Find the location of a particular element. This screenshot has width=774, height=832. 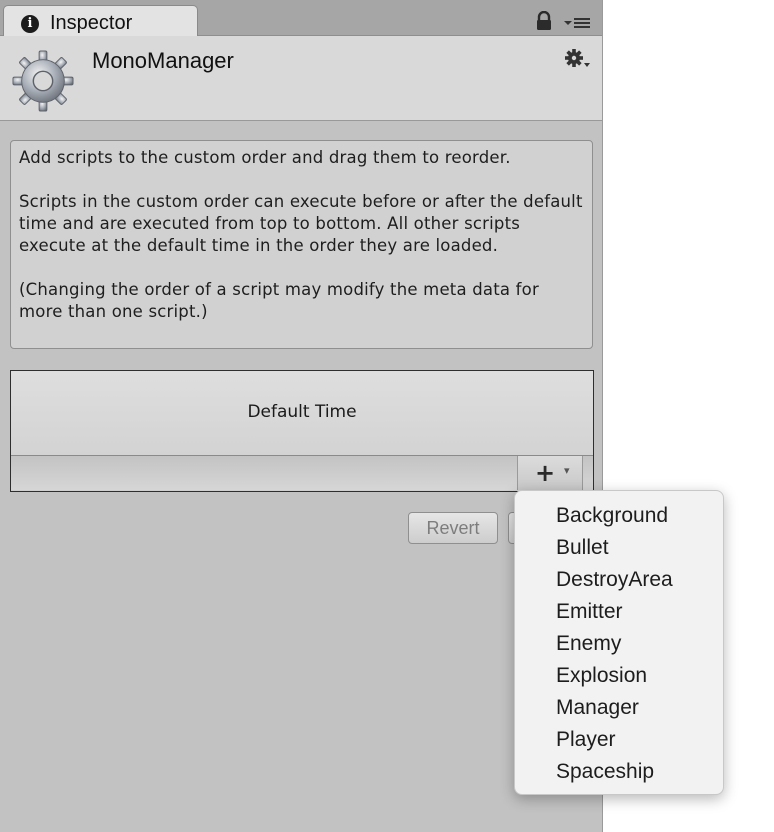

inspector-header: MonoManager is located at coordinates (301, 78).